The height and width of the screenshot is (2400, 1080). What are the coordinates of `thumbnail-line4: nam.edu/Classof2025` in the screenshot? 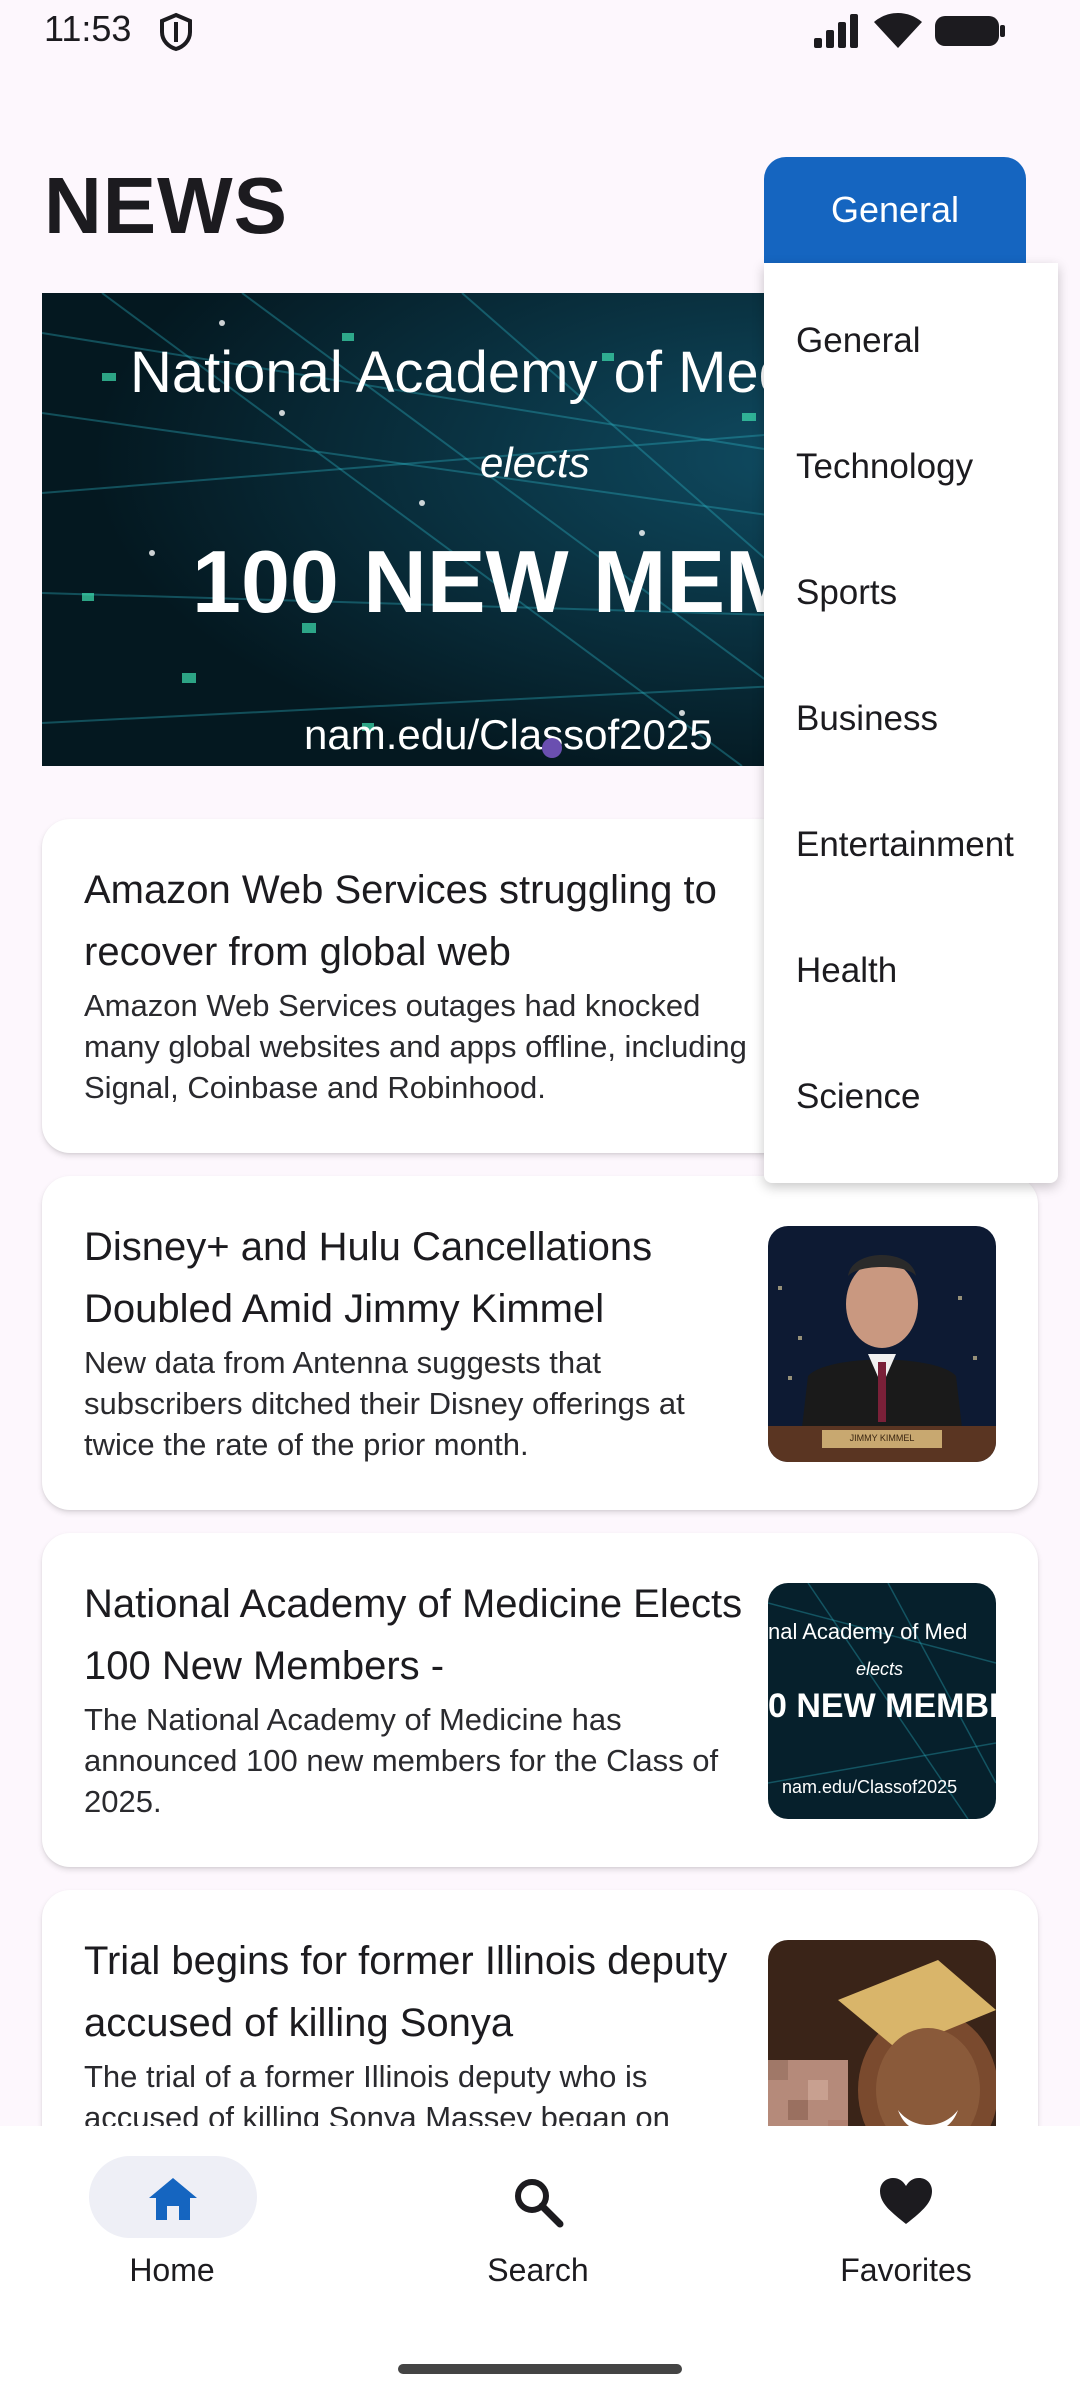 It's located at (870, 1787).